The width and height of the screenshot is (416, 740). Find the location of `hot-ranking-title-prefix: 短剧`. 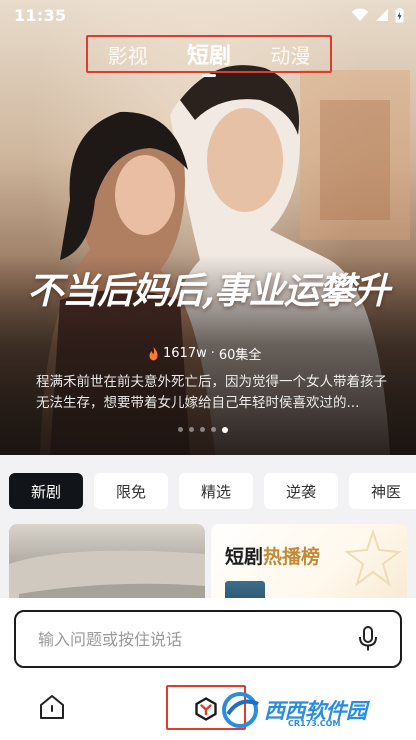

hot-ranking-title-prefix: 短剧 is located at coordinates (244, 557).